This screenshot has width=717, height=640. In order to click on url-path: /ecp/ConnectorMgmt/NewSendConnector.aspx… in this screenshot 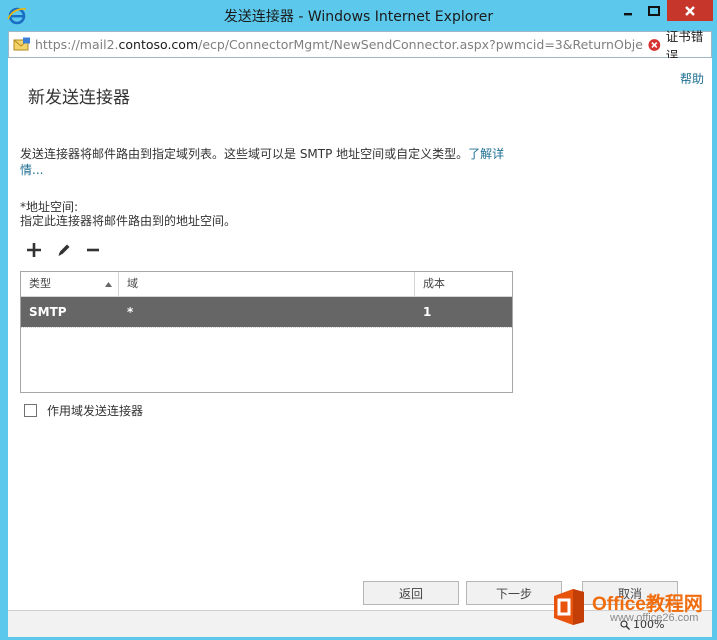, I will do `click(420, 44)`.